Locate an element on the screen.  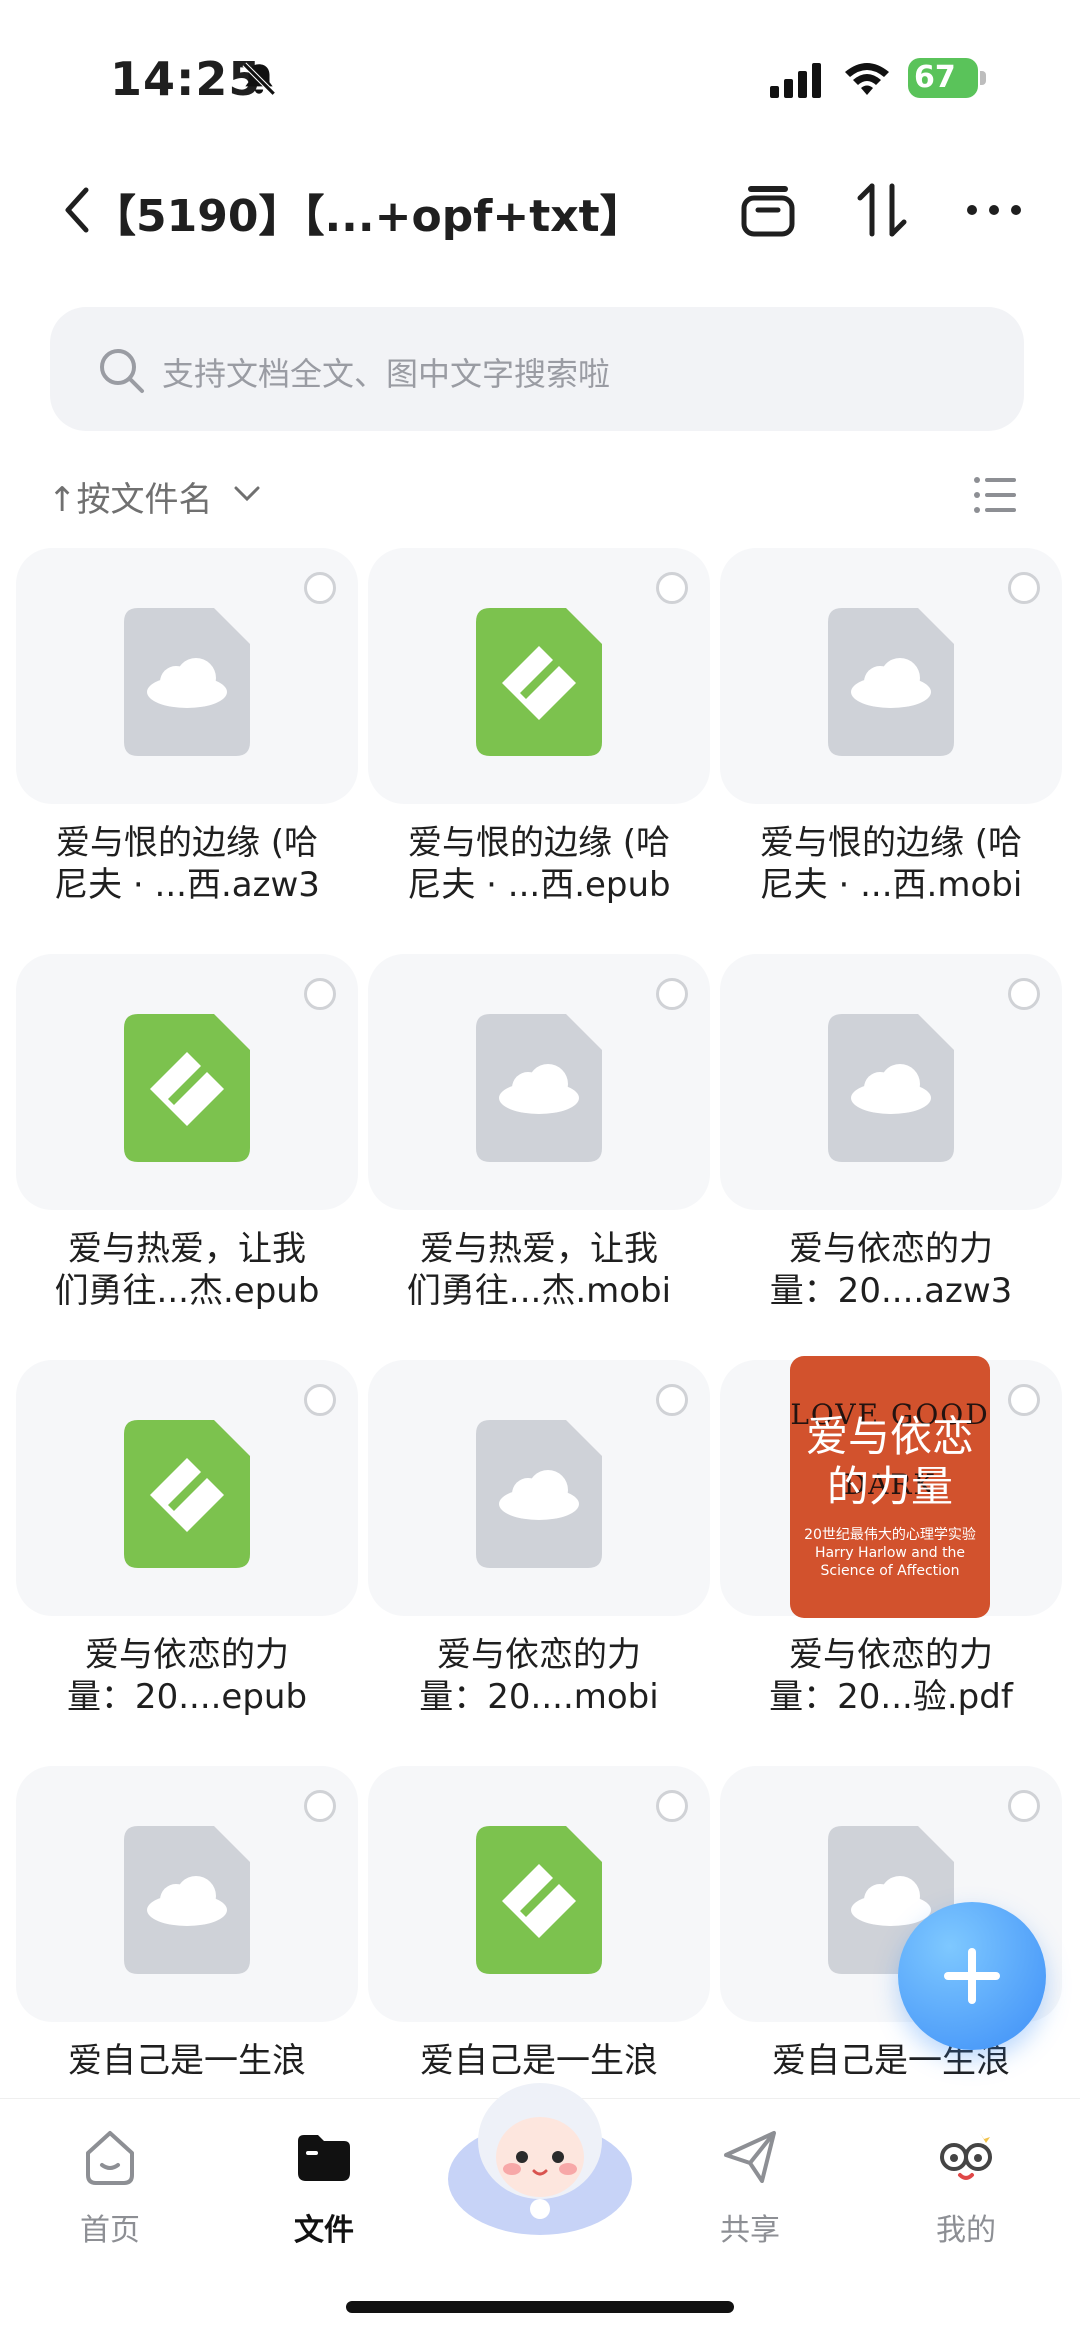
file-name: 爱与依恋的力 量：20....azw3 is located at coordinates (891, 1270).